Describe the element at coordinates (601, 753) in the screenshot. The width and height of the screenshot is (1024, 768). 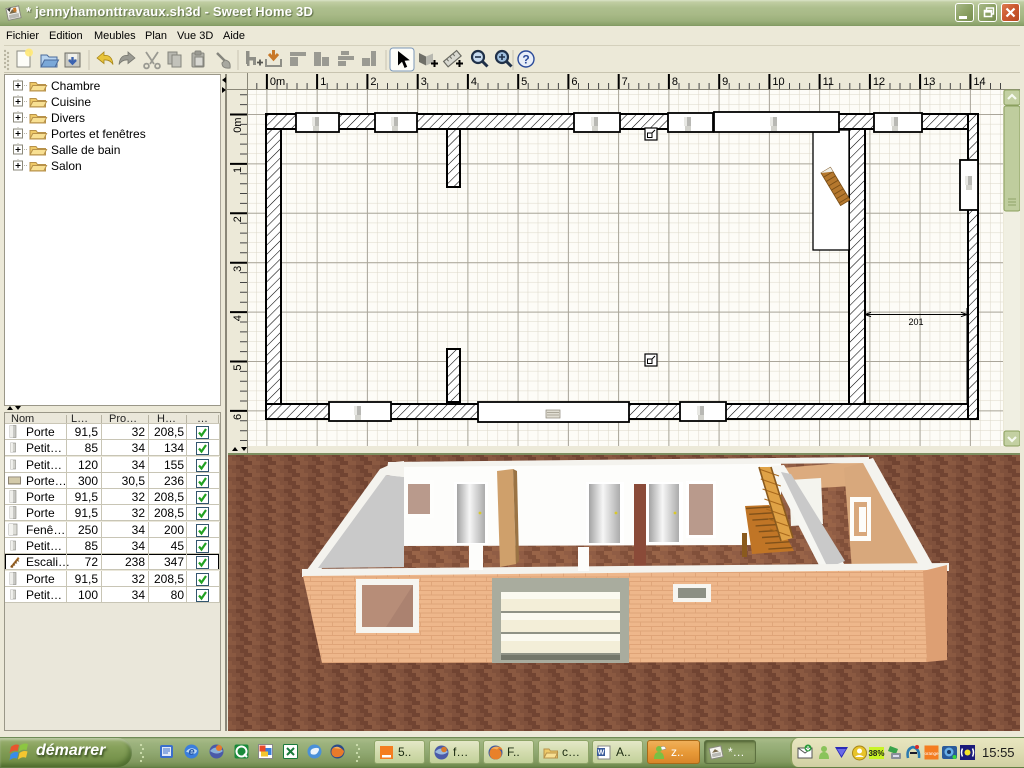
I see `svg-text: W` at that location.